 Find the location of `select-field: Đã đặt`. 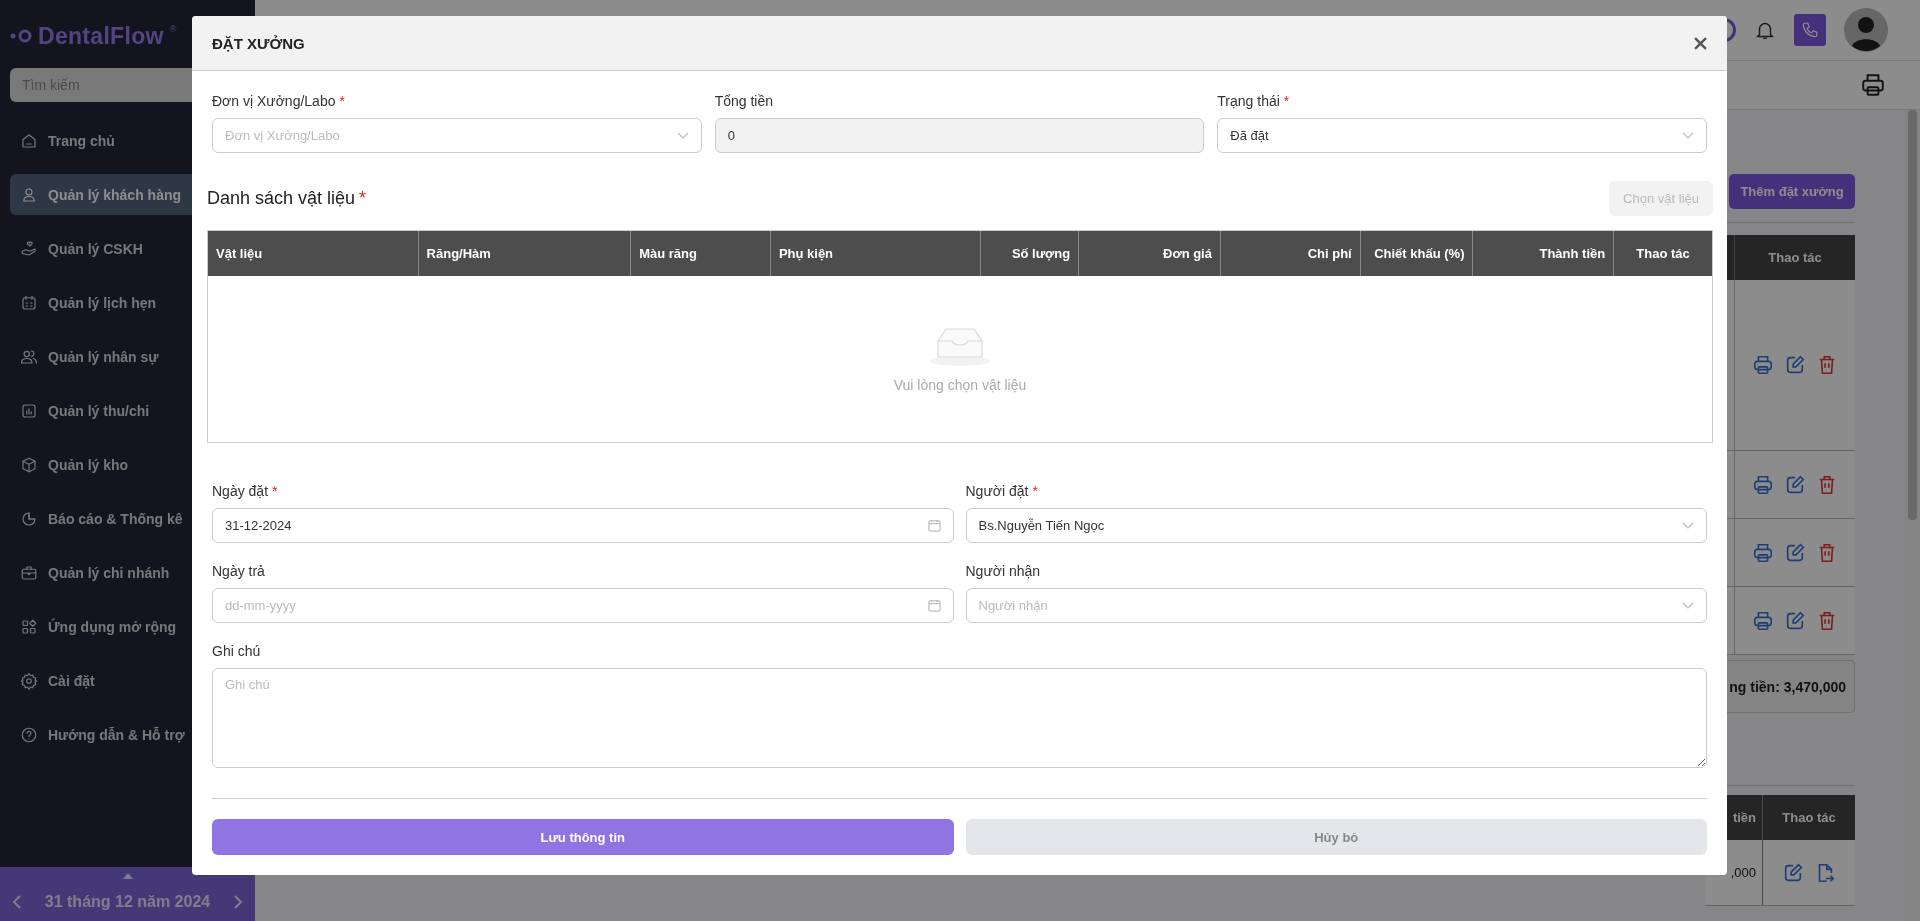

select-field: Đã đặt is located at coordinates (1462, 135).